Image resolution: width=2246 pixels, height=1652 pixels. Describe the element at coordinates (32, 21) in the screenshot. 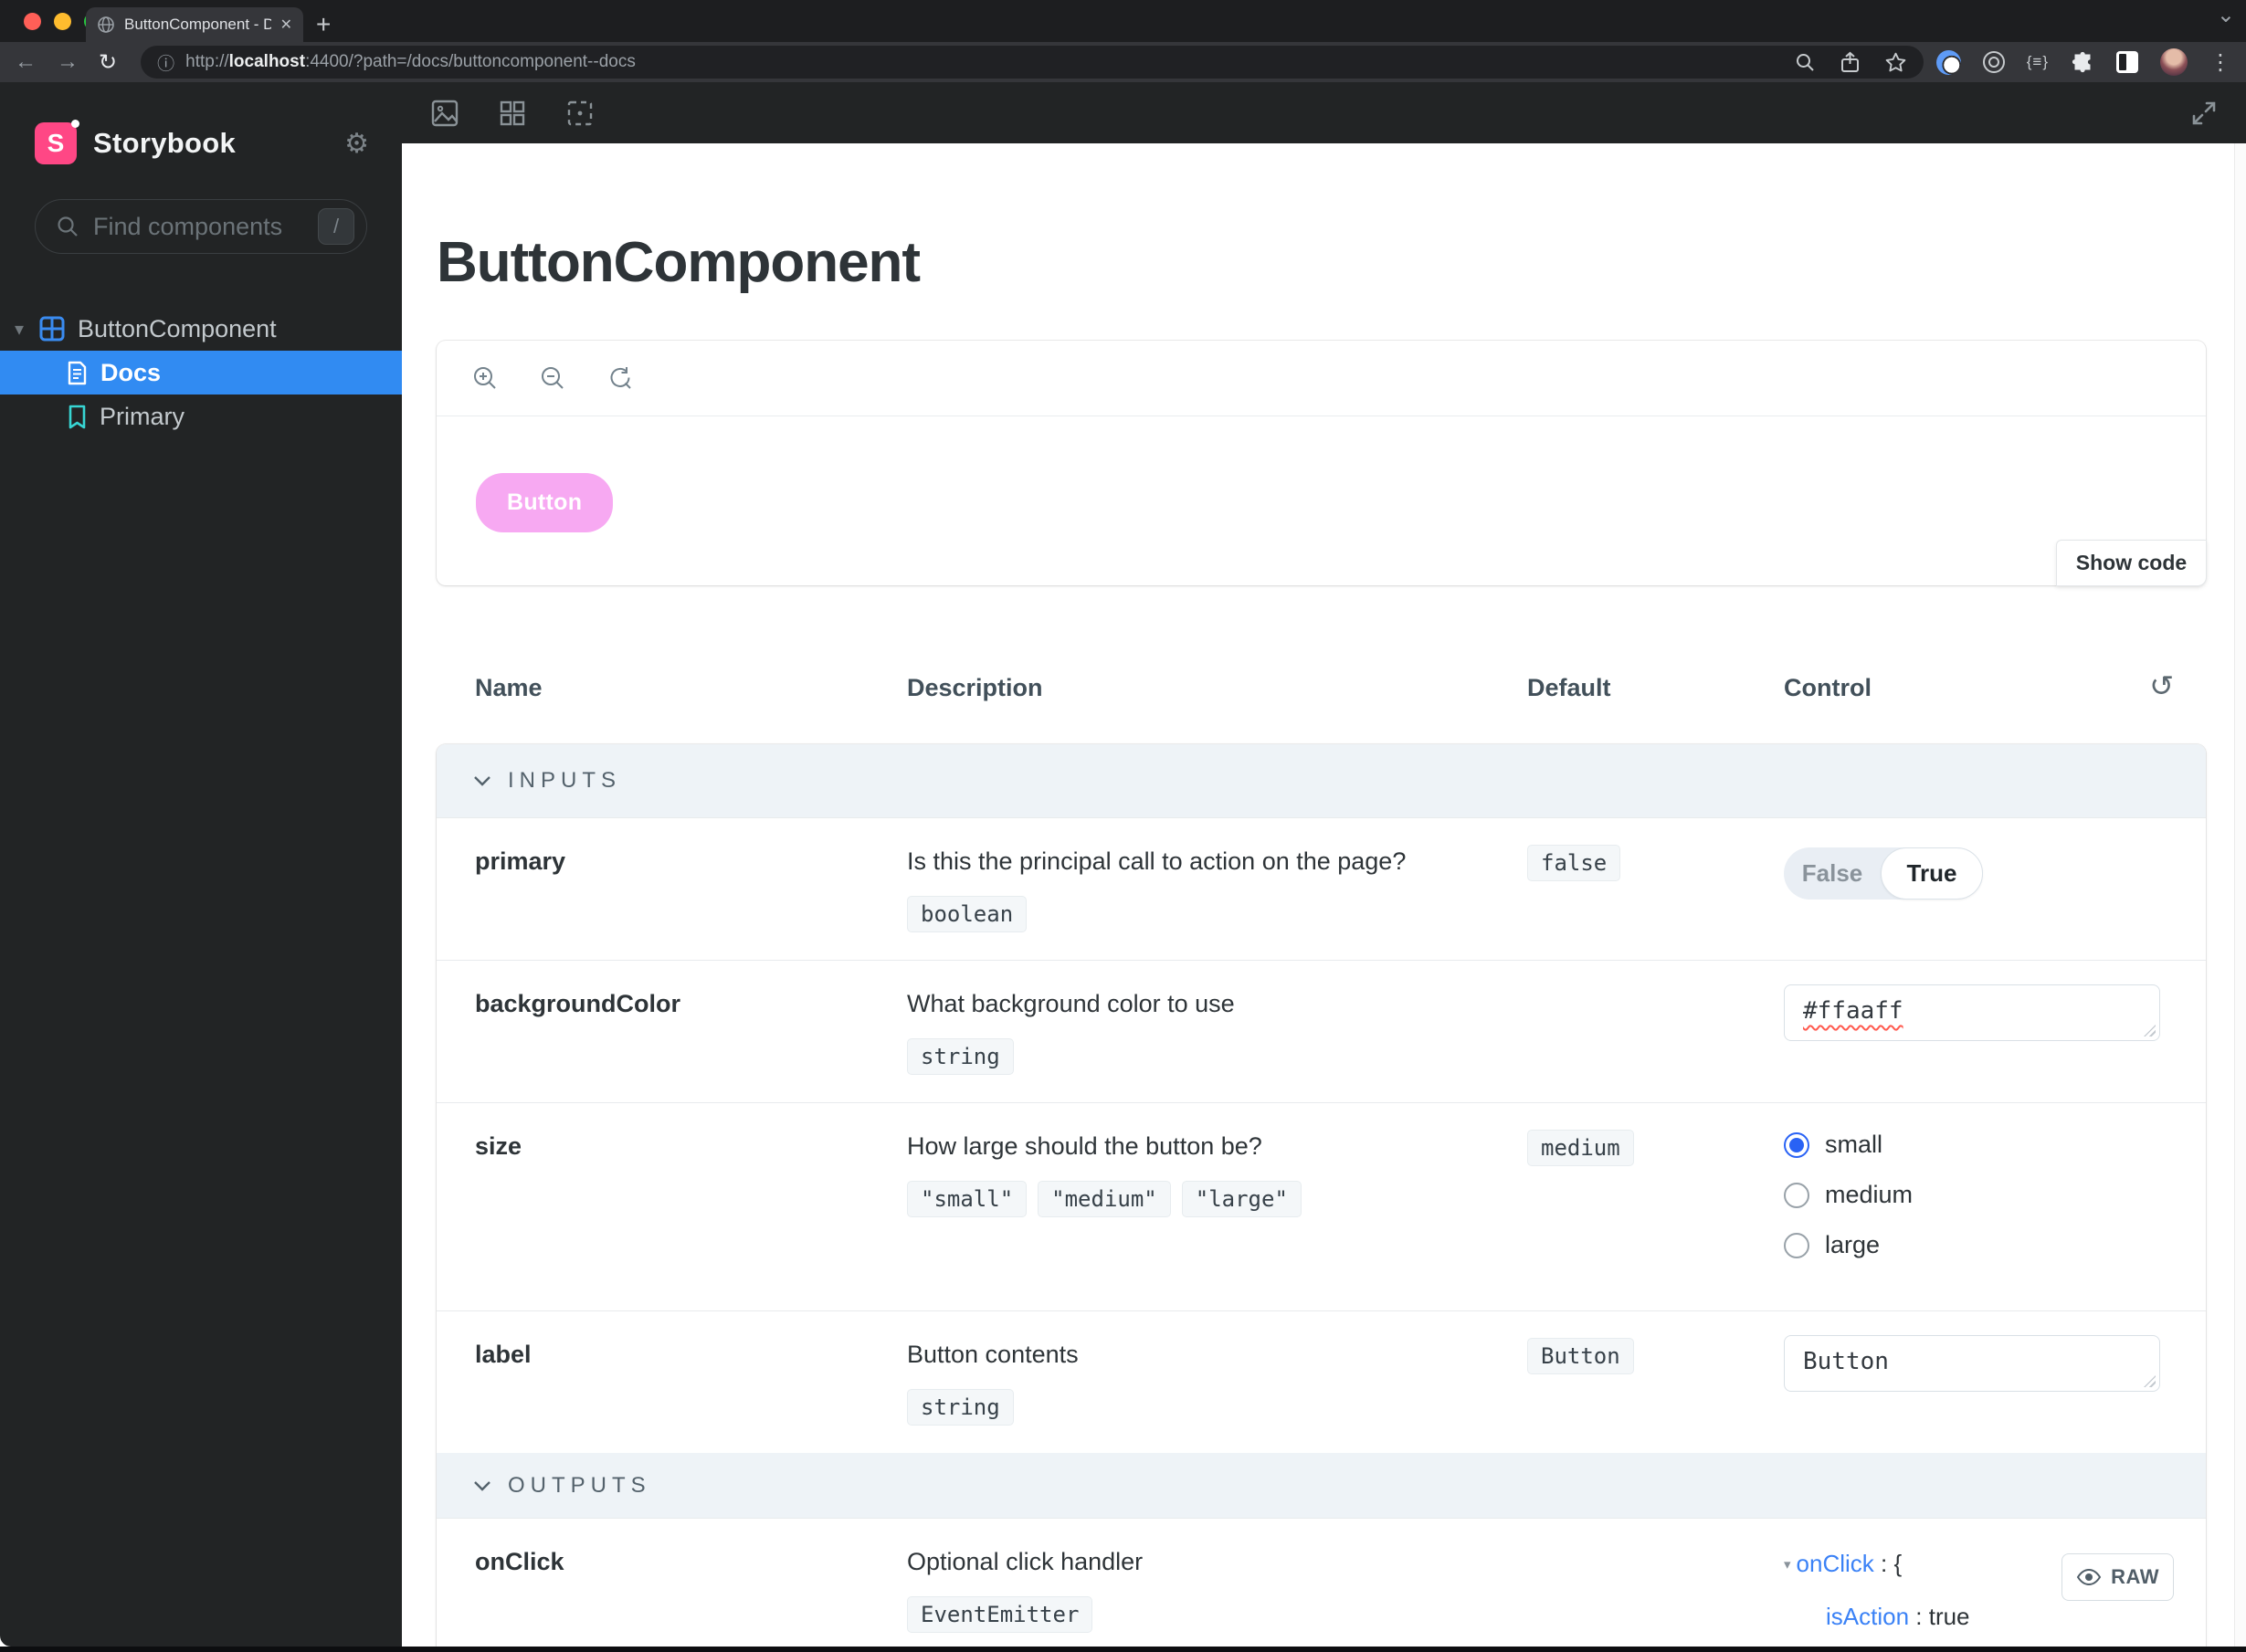

I see `window-close-button` at that location.